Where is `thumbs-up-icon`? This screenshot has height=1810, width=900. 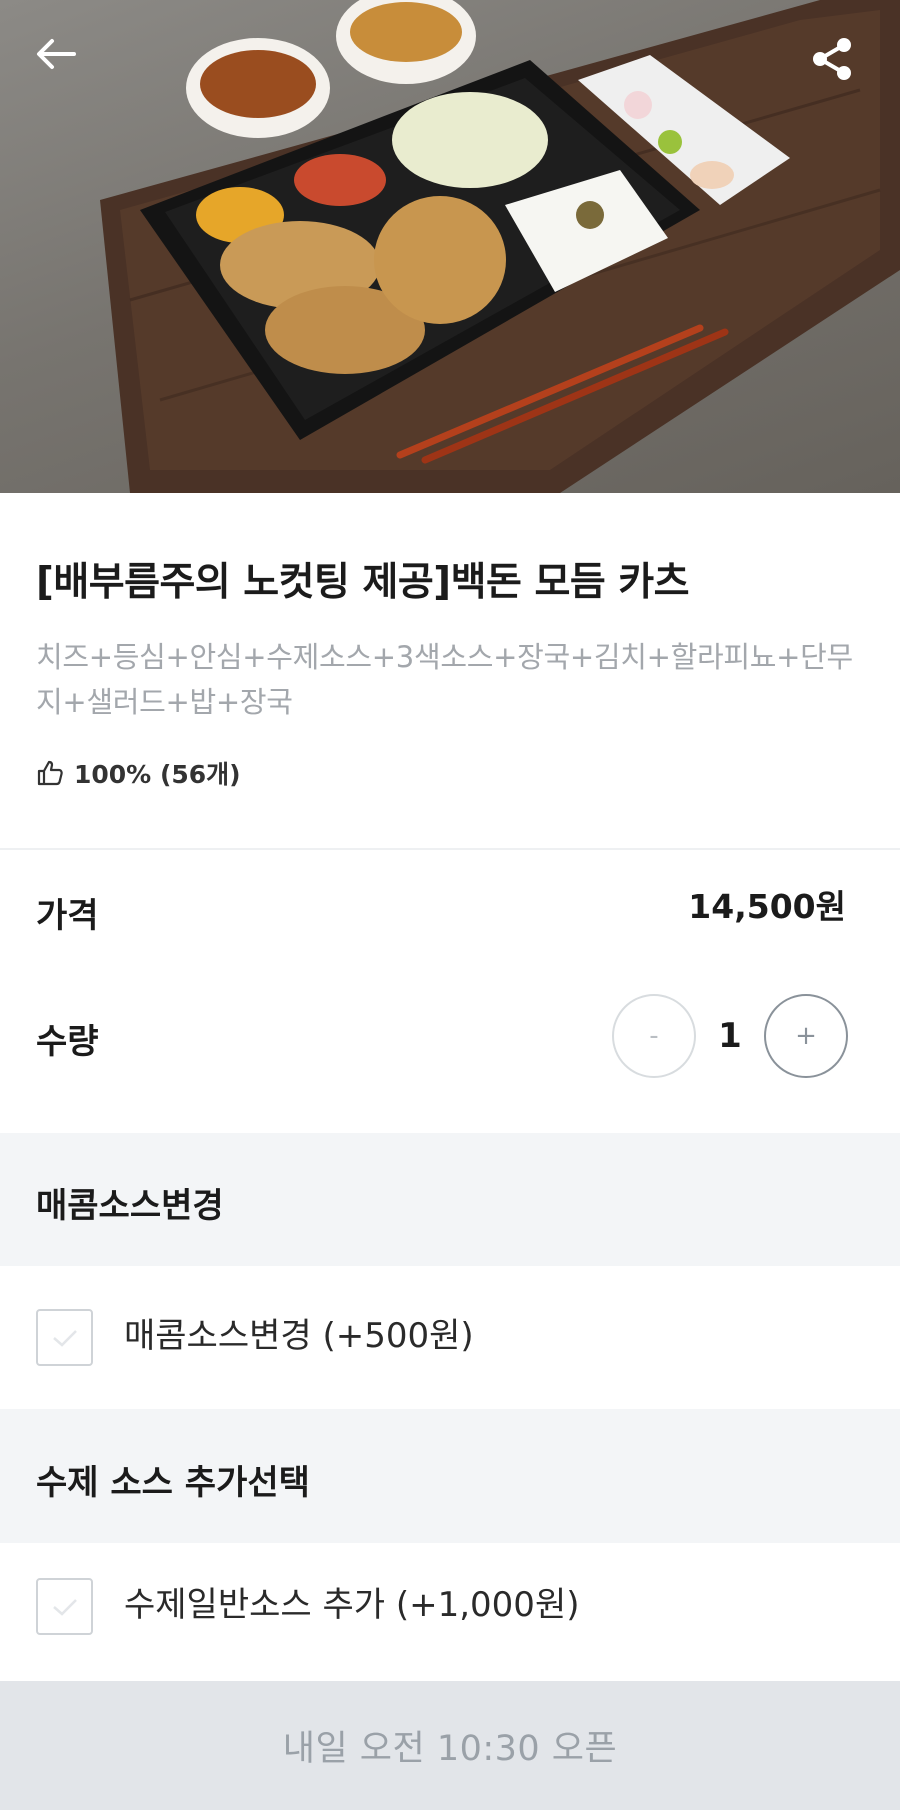
thumbs-up-icon is located at coordinates (50, 773).